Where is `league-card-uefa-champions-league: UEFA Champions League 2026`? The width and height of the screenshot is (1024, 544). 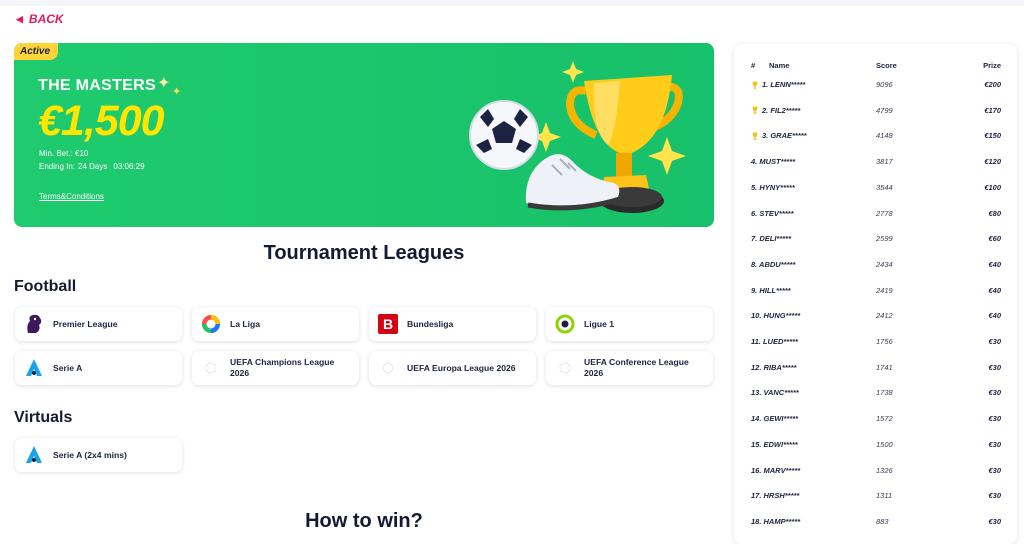 league-card-uefa-champions-league: UEFA Champions League 2026 is located at coordinates (275, 368).